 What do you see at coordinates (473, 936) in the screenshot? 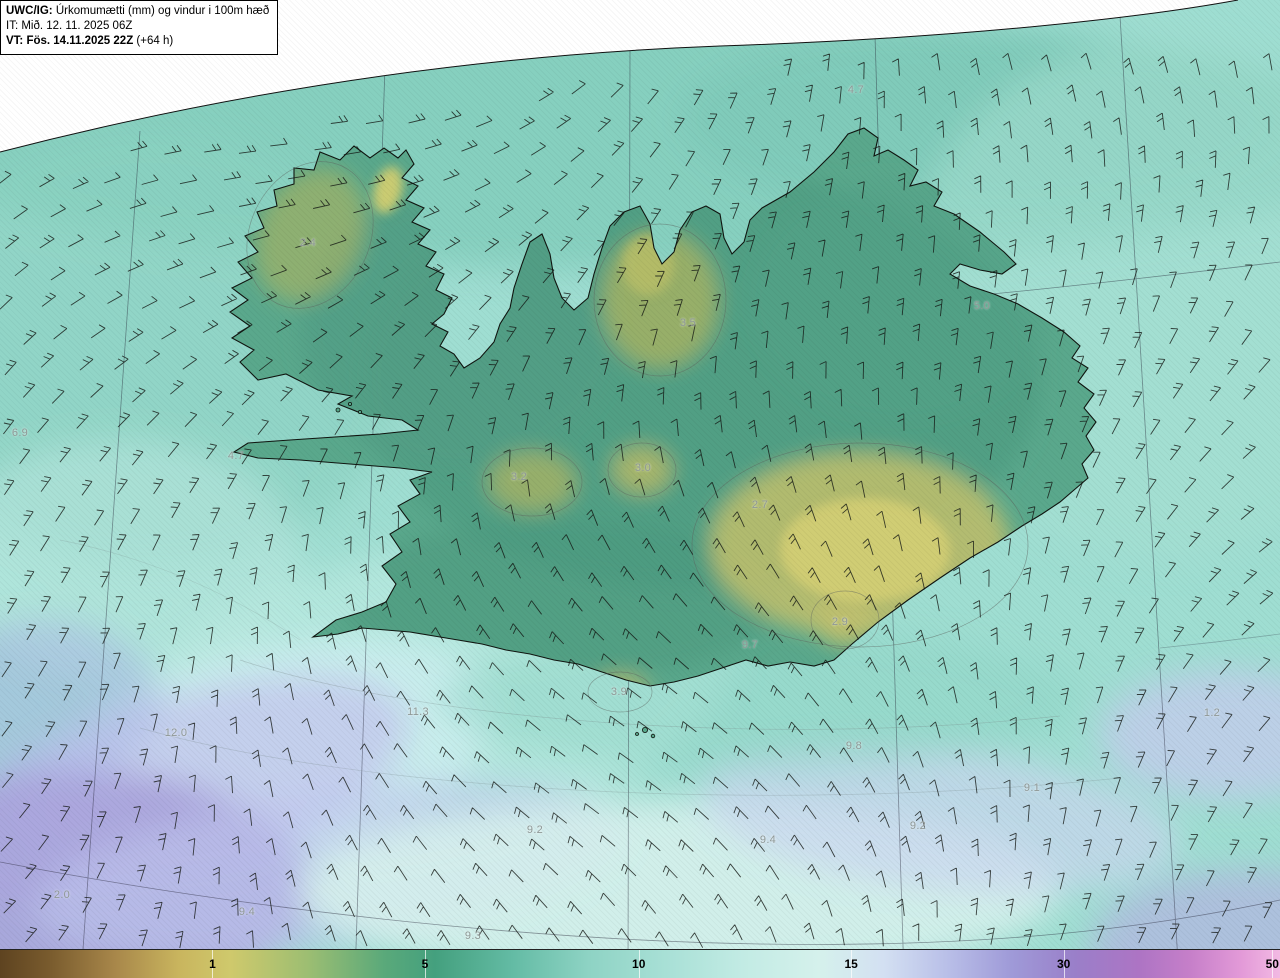
I see `contour-label: 9.3` at bounding box center [473, 936].